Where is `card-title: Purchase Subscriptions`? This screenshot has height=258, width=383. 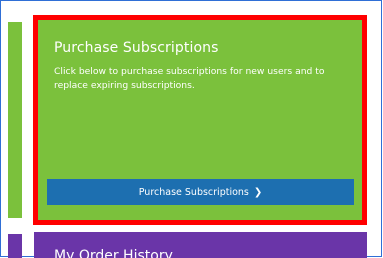
card-title: Purchase Subscriptions is located at coordinates (136, 48).